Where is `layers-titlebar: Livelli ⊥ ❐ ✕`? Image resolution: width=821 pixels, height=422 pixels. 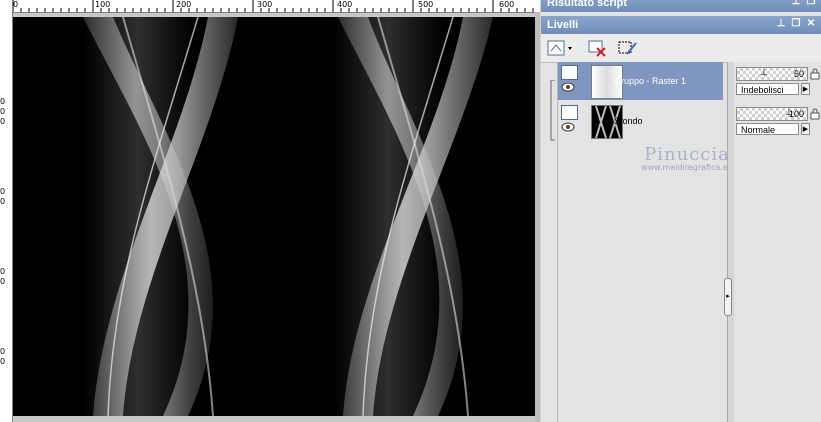 layers-titlebar: Livelli ⊥ ❐ ✕ is located at coordinates (681, 25).